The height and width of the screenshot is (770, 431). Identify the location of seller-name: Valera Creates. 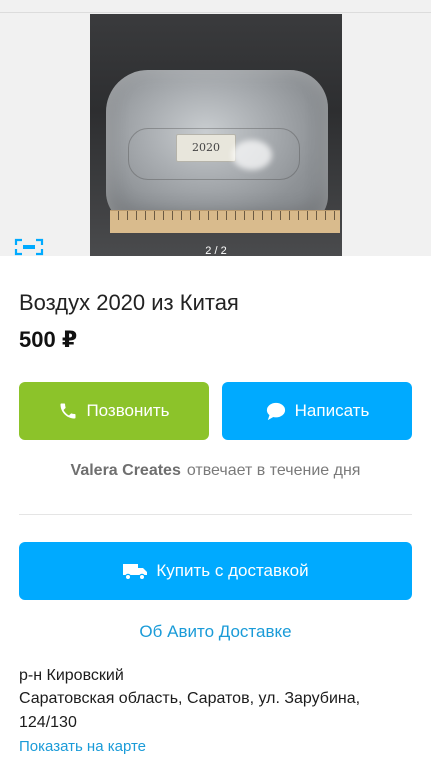
(126, 470).